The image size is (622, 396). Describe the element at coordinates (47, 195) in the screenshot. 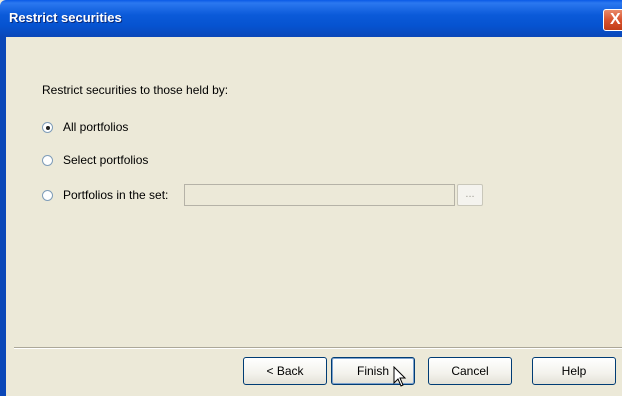

I see `radio-portfolios-in-set` at that location.